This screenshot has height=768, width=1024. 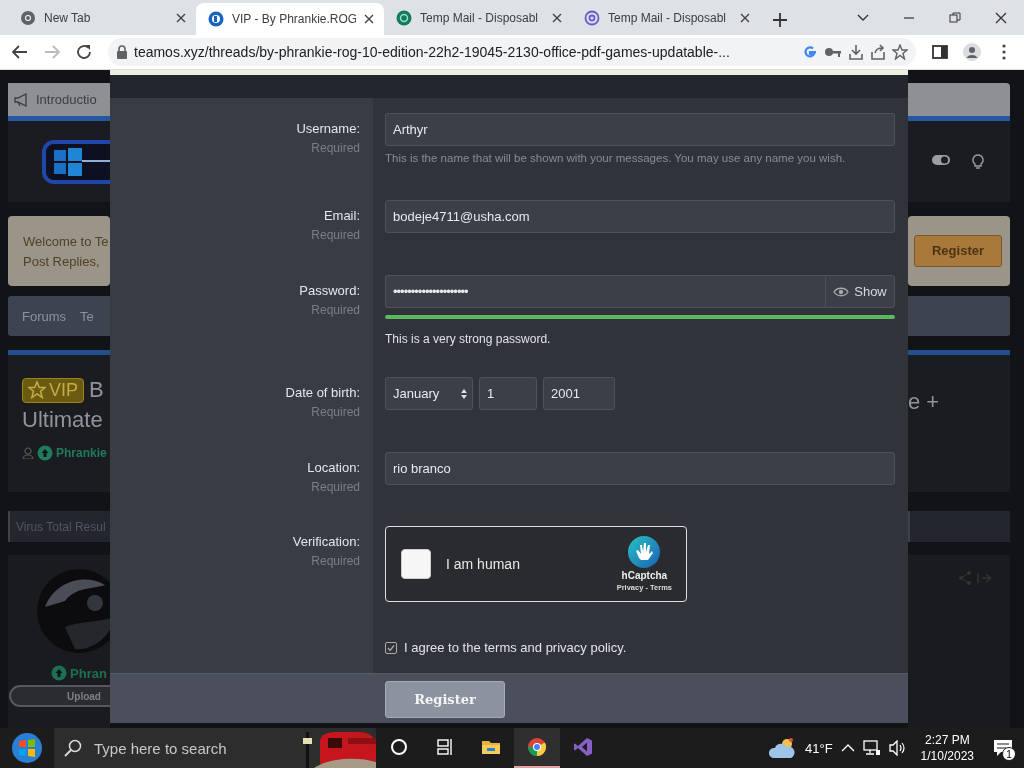 What do you see at coordinates (216, 19) in the screenshot?
I see `site-icon` at bounding box center [216, 19].